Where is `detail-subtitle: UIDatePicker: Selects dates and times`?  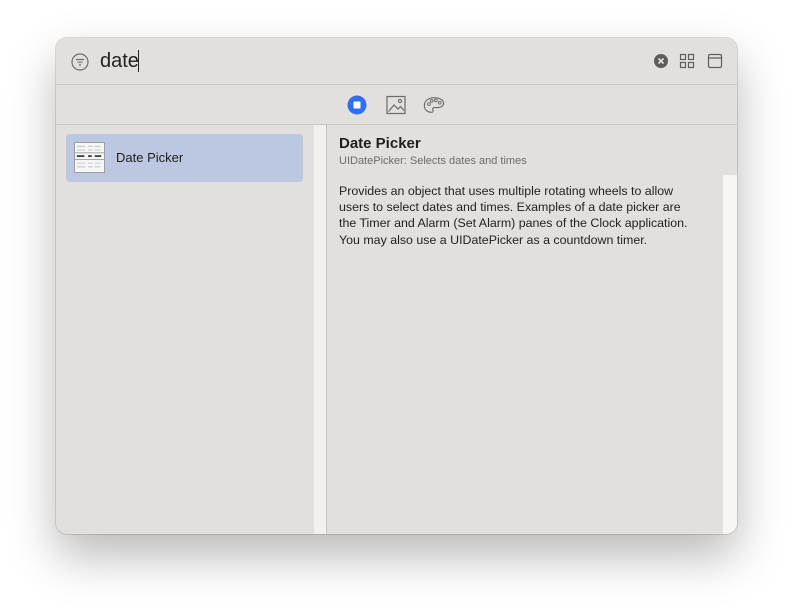
detail-subtitle: UIDatePicker: Selects dates and times is located at coordinates (433, 161).